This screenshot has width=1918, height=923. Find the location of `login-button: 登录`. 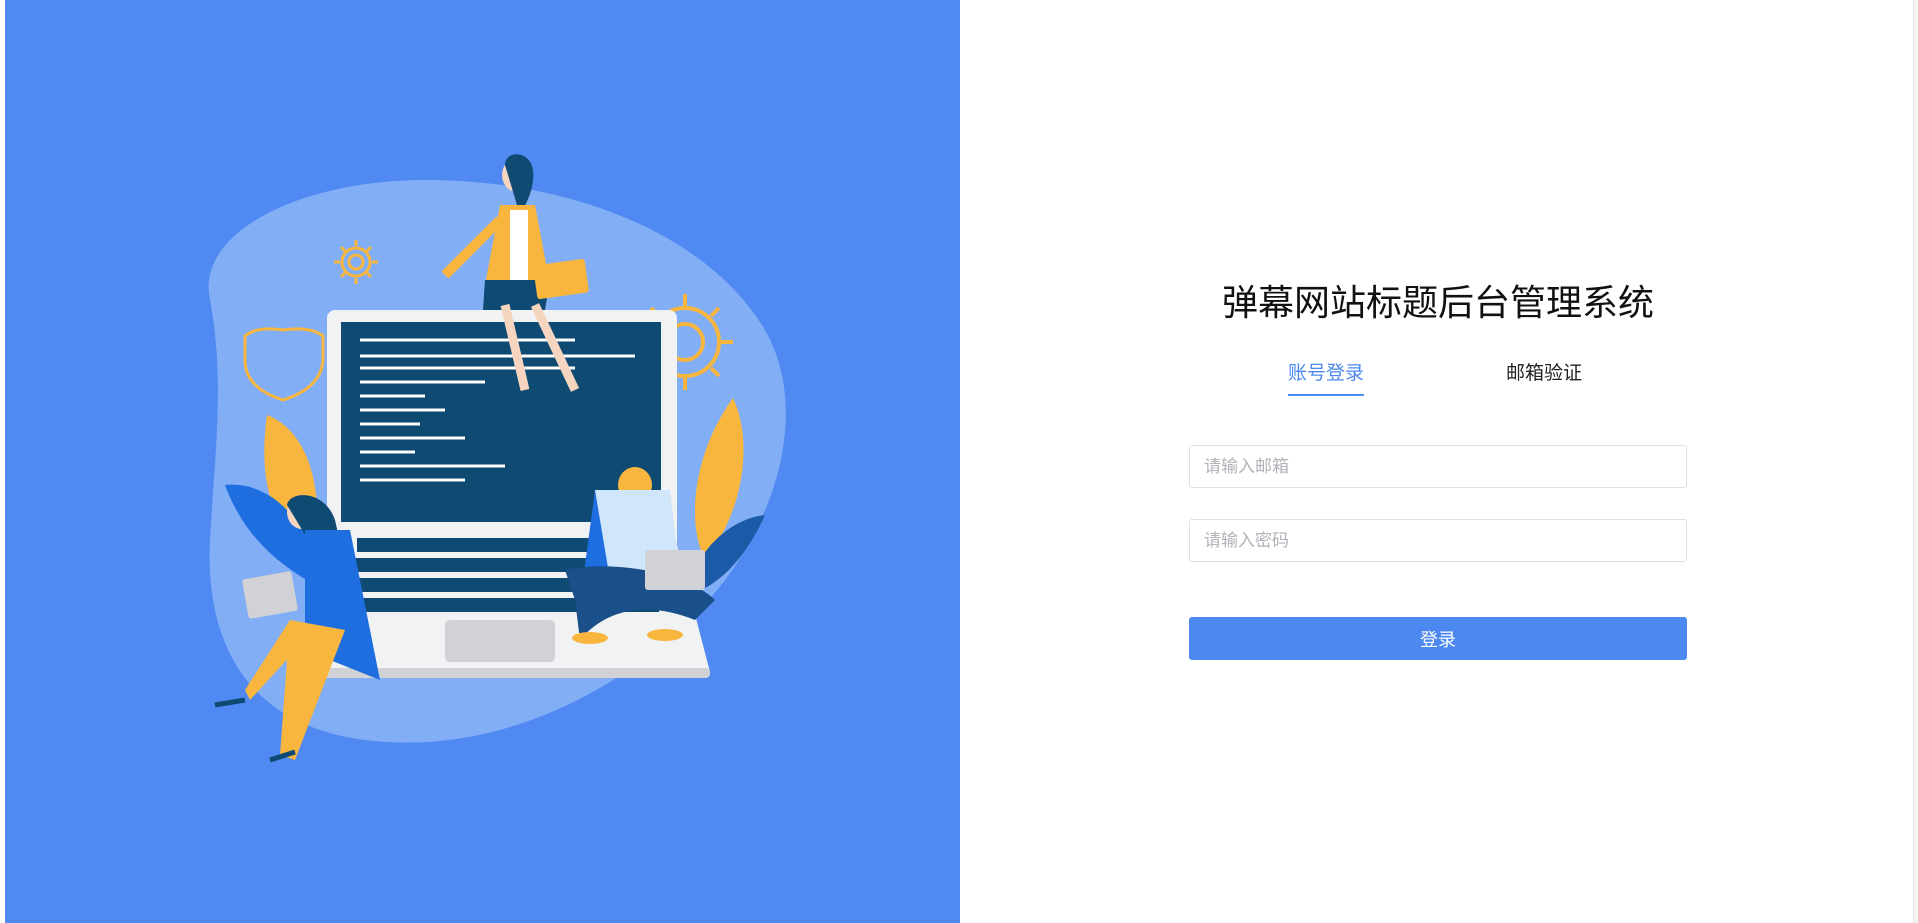

login-button: 登录 is located at coordinates (1438, 638).